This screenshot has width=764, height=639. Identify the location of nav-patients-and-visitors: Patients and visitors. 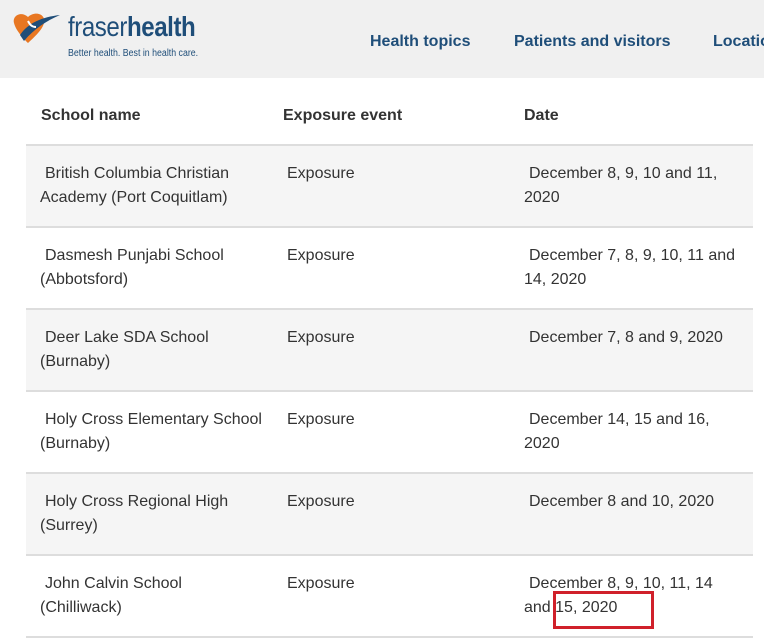
(592, 42).